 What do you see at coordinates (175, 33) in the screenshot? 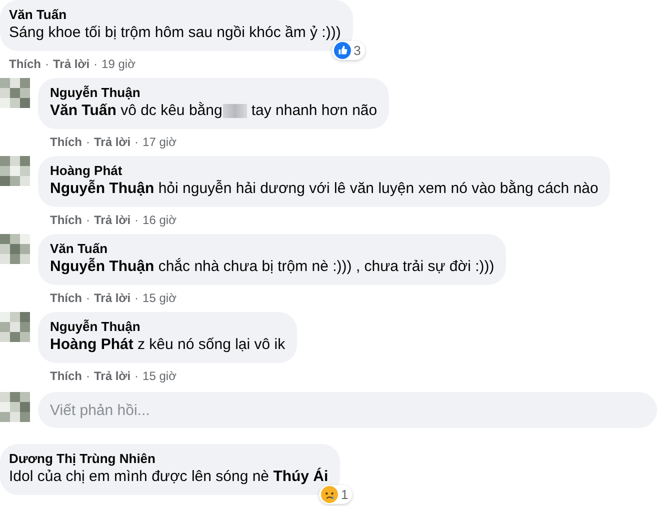
I see `comment-text: Sáng khoe tối bị trộm hôm sau ngồi khóc ầm ỷ :)))` at bounding box center [175, 33].